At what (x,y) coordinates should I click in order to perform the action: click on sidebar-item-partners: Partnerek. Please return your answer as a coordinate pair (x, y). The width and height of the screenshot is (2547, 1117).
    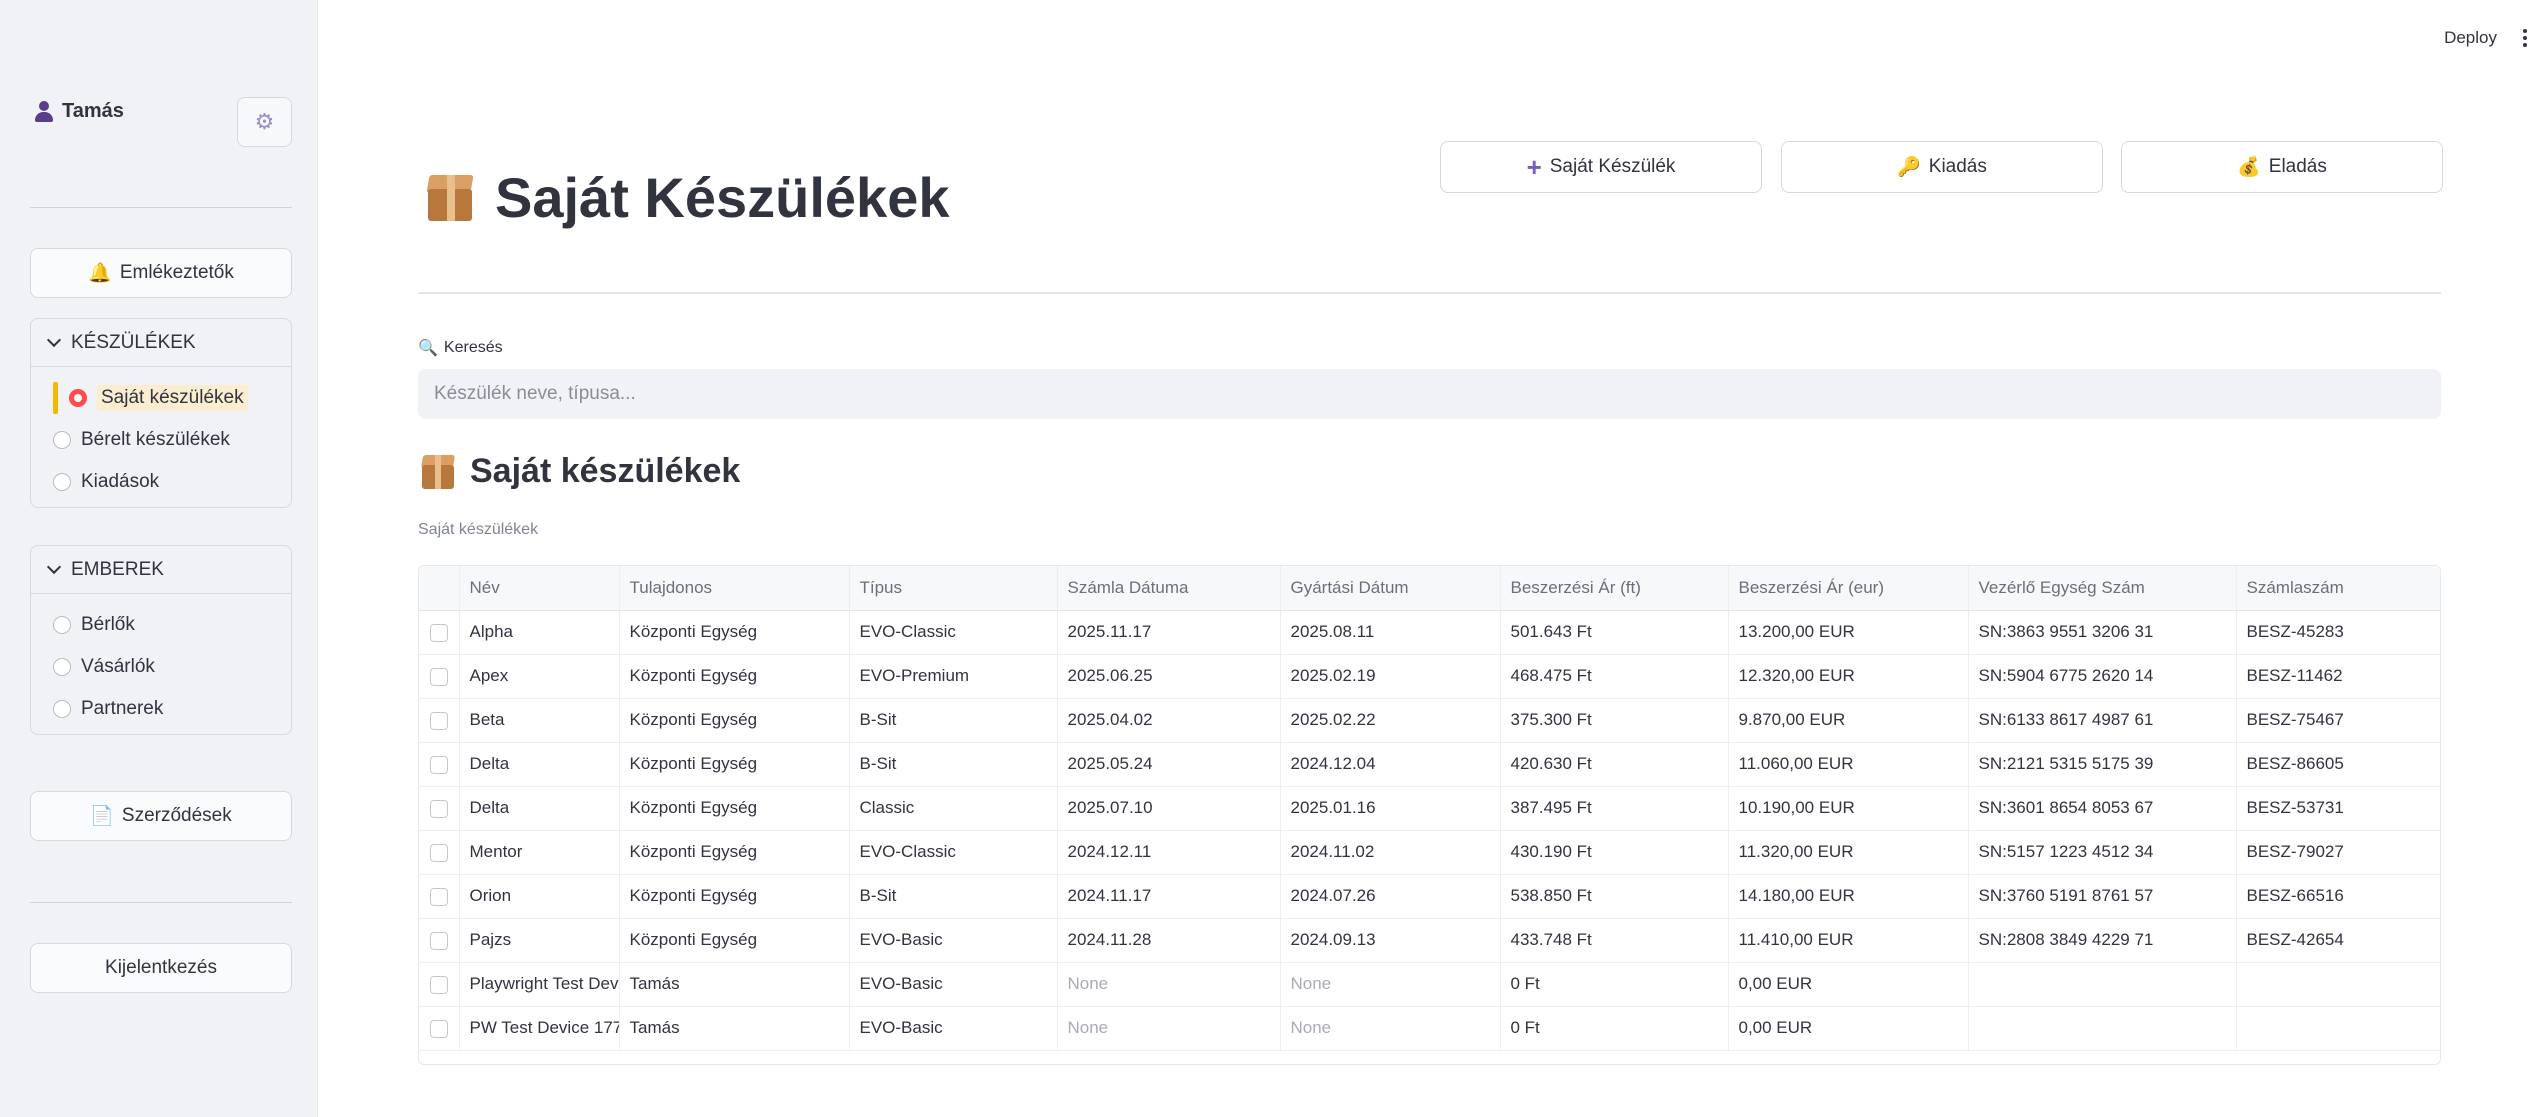
    Looking at the image, I should click on (161, 709).